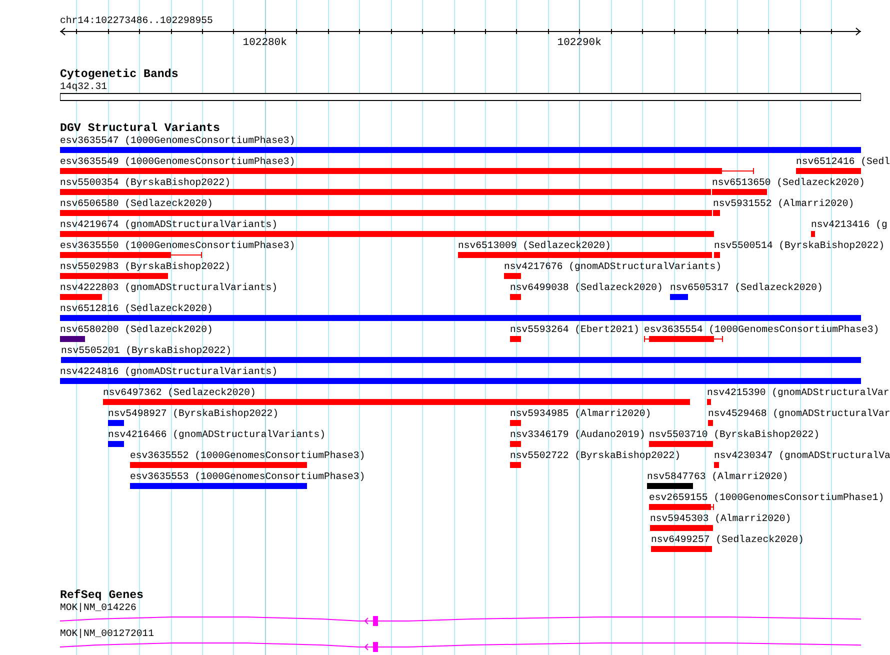 The height and width of the screenshot is (655, 890). Describe the element at coordinates (179, 393) in the screenshot. I see `variant-label: nsv6497362 (Sedlazeck2020)` at that location.